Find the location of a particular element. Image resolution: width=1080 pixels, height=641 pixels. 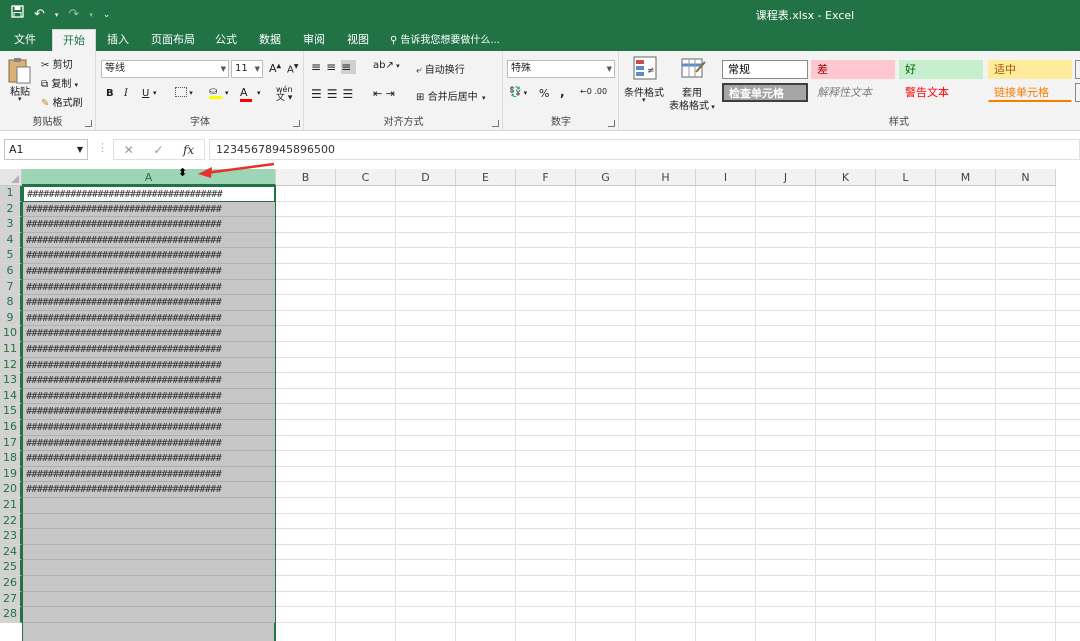

column-header-i: I is located at coordinates (726, 177).